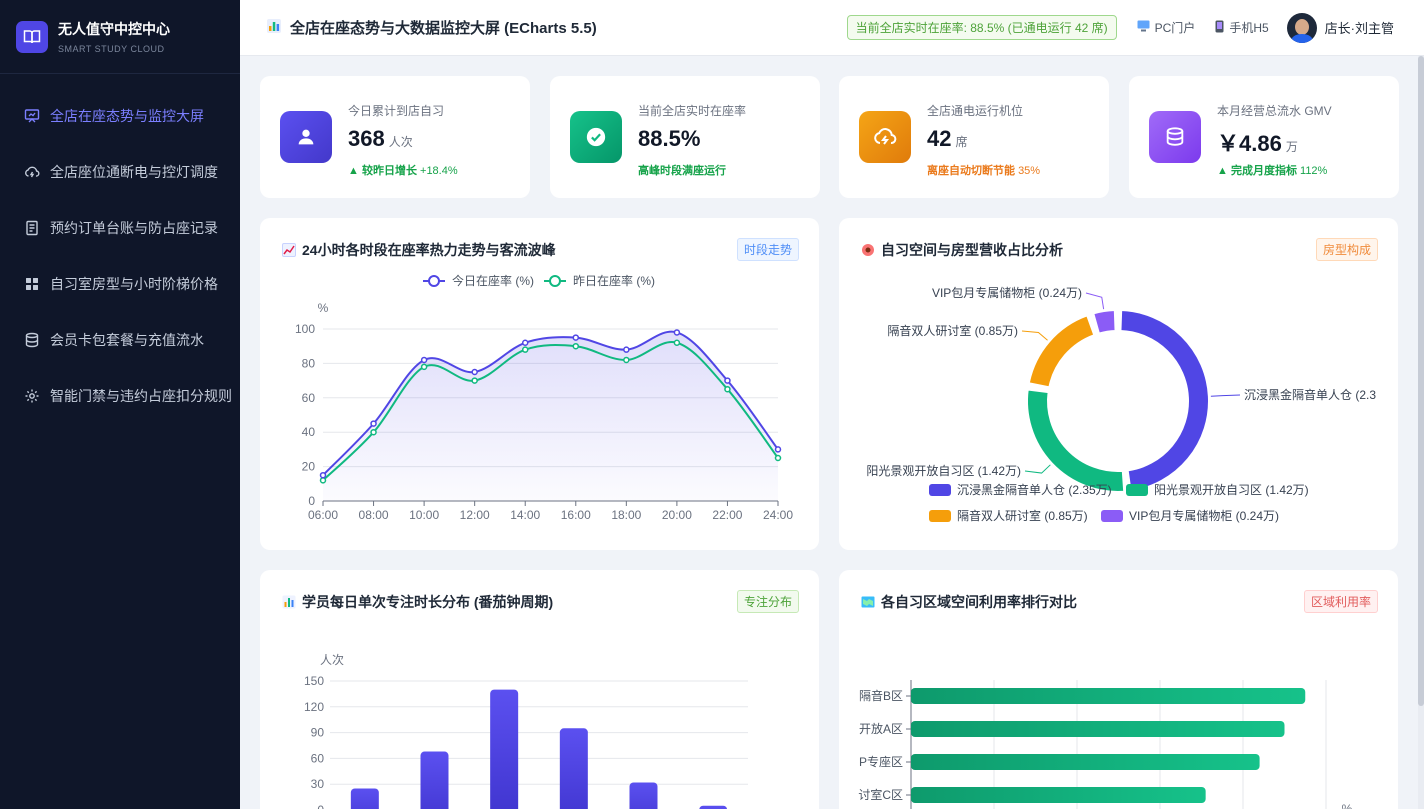  I want to click on y-tick-label: 20, so click(309, 467).